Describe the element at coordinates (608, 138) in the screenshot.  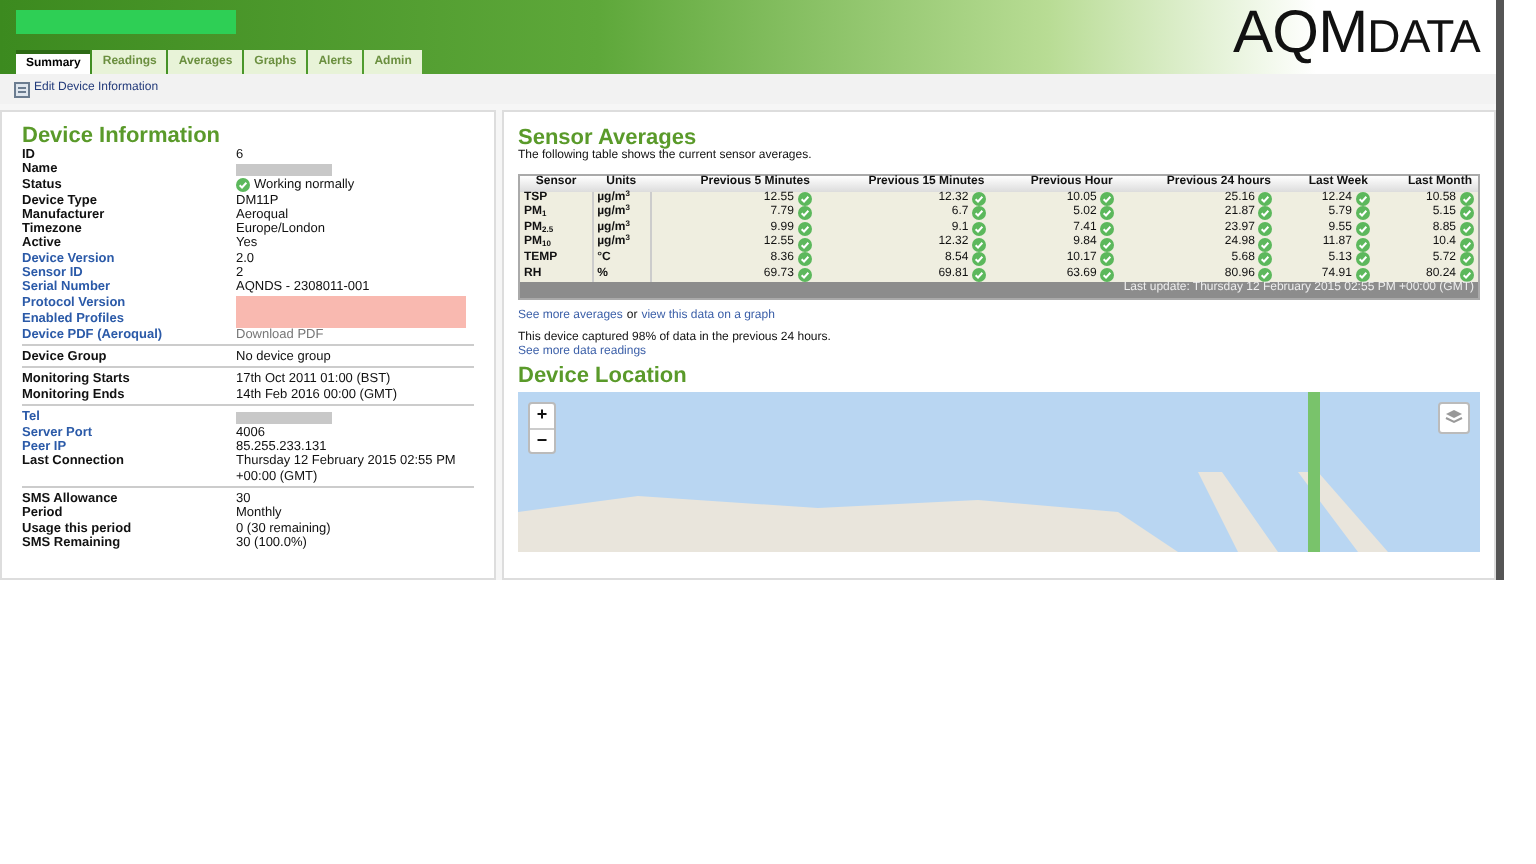
I see `section-title: Sensor Averages` at that location.